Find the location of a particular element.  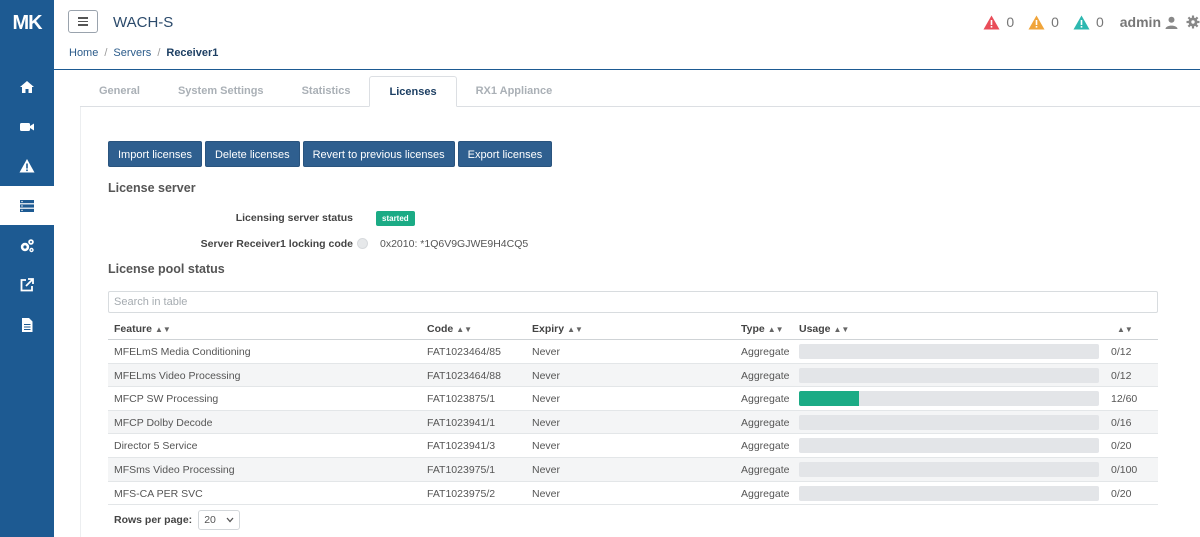

warning-icon is located at coordinates (27, 165).